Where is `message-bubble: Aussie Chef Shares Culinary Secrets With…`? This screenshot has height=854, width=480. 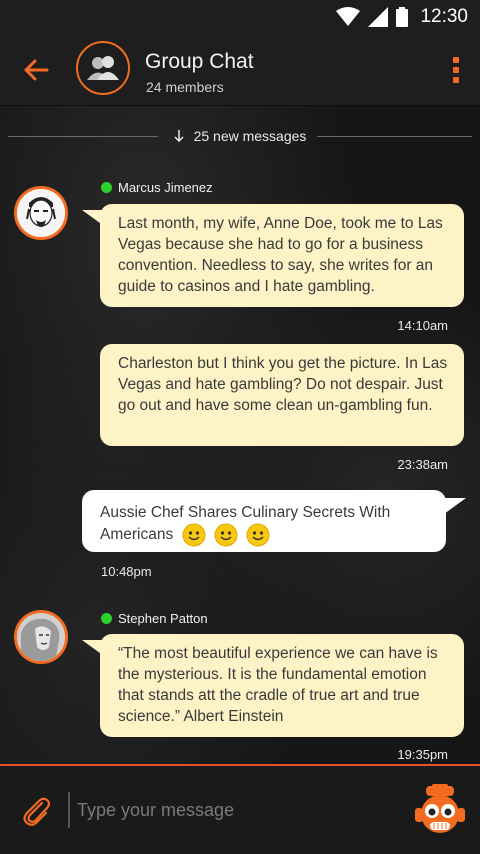
message-bubble: Aussie Chef Shares Culinary Secrets With… is located at coordinates (264, 521).